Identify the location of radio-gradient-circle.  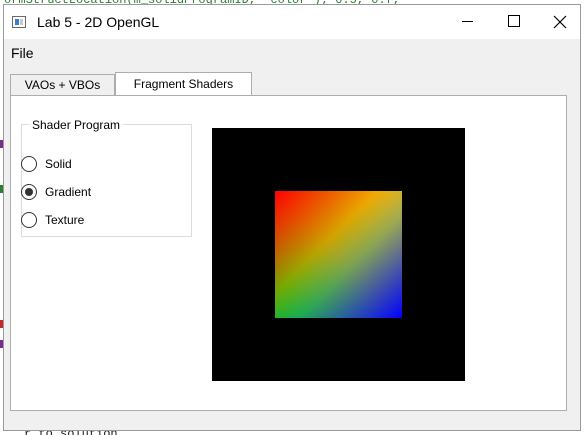
(29, 192).